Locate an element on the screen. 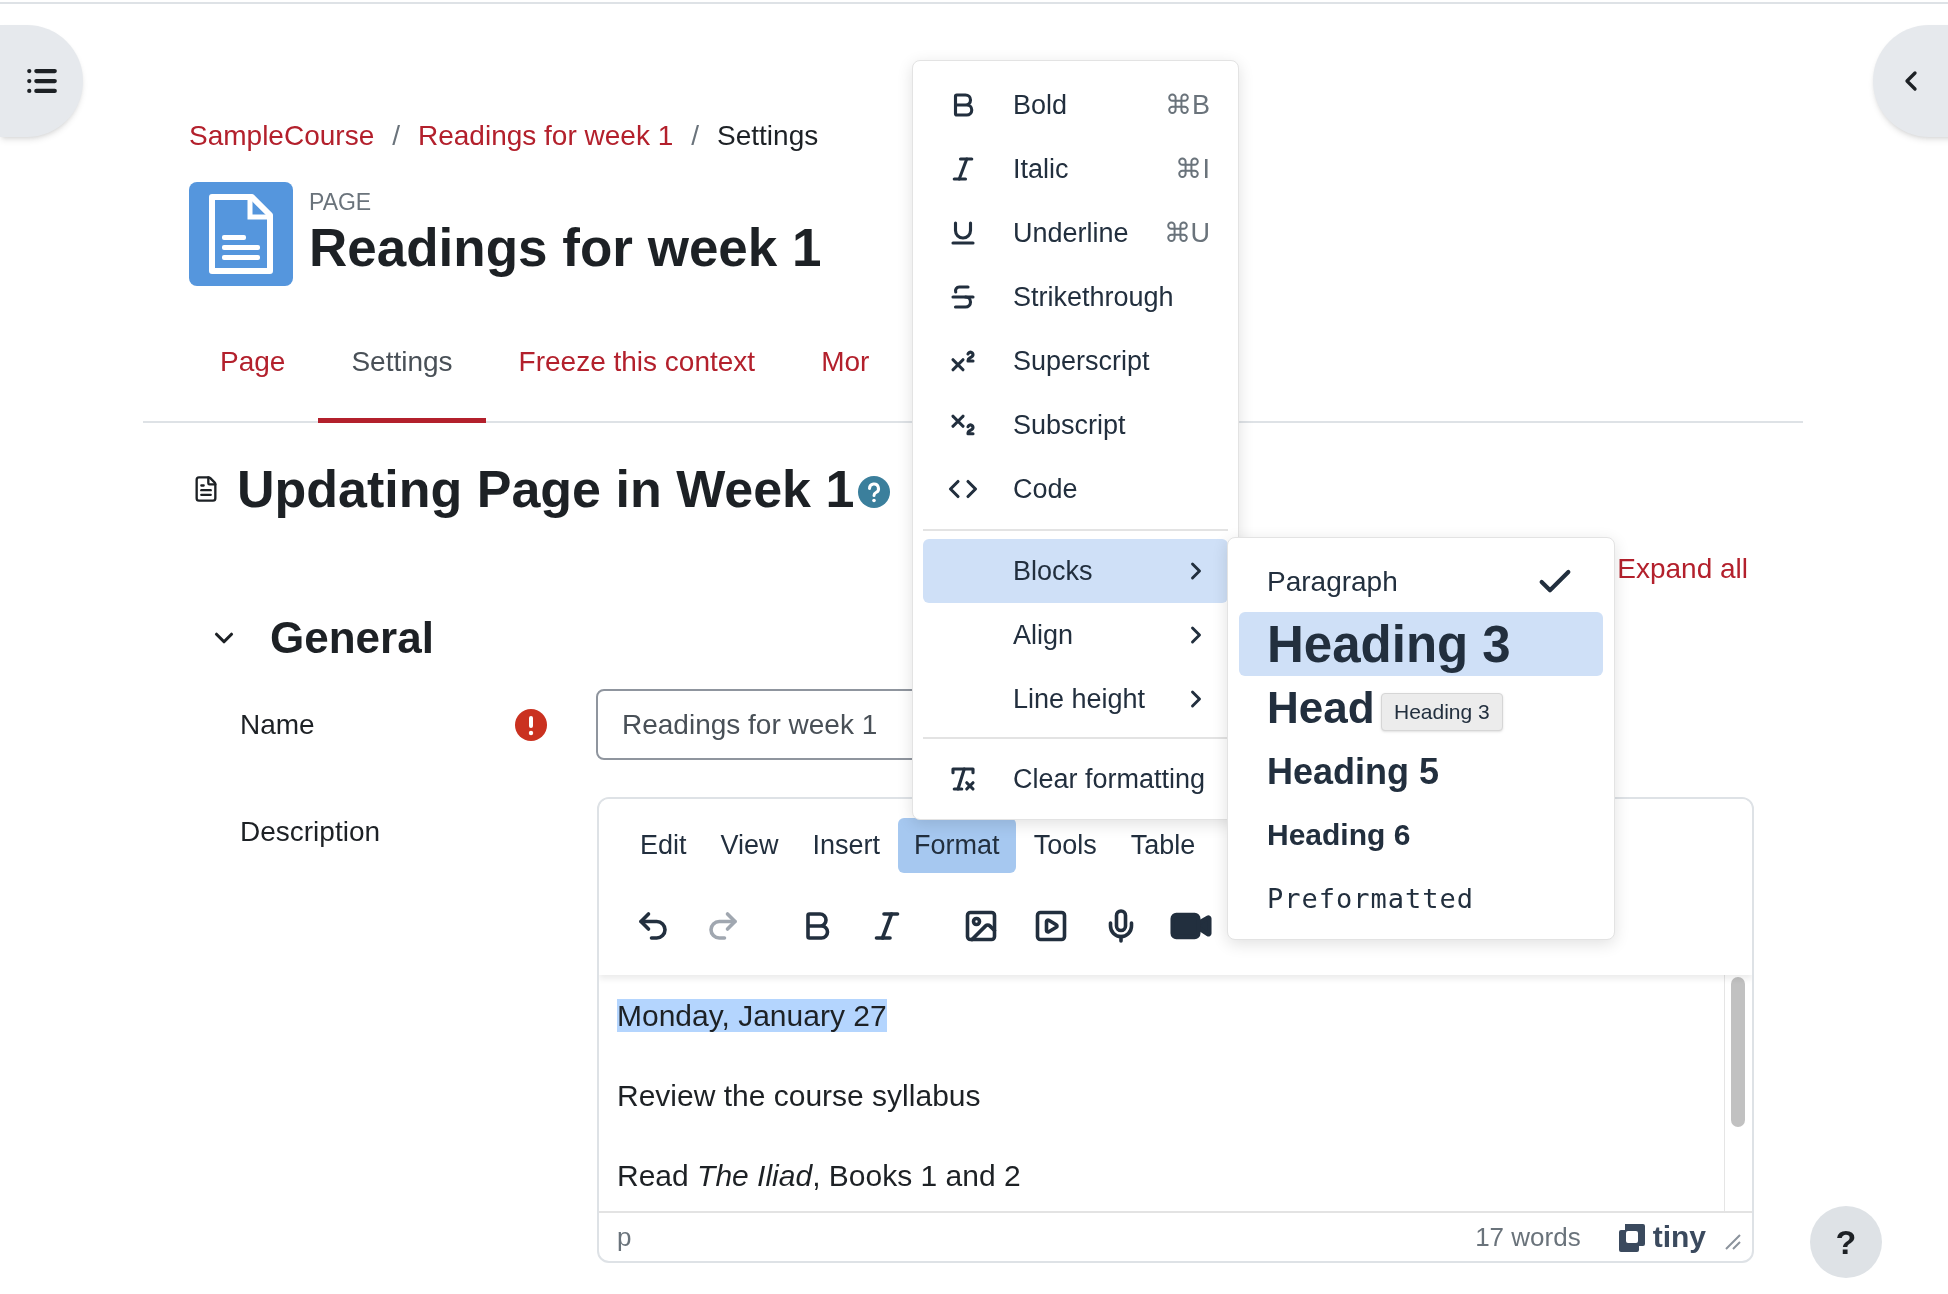 This screenshot has width=1948, height=1294. menu-item-label: Blocks is located at coordinates (1053, 571).